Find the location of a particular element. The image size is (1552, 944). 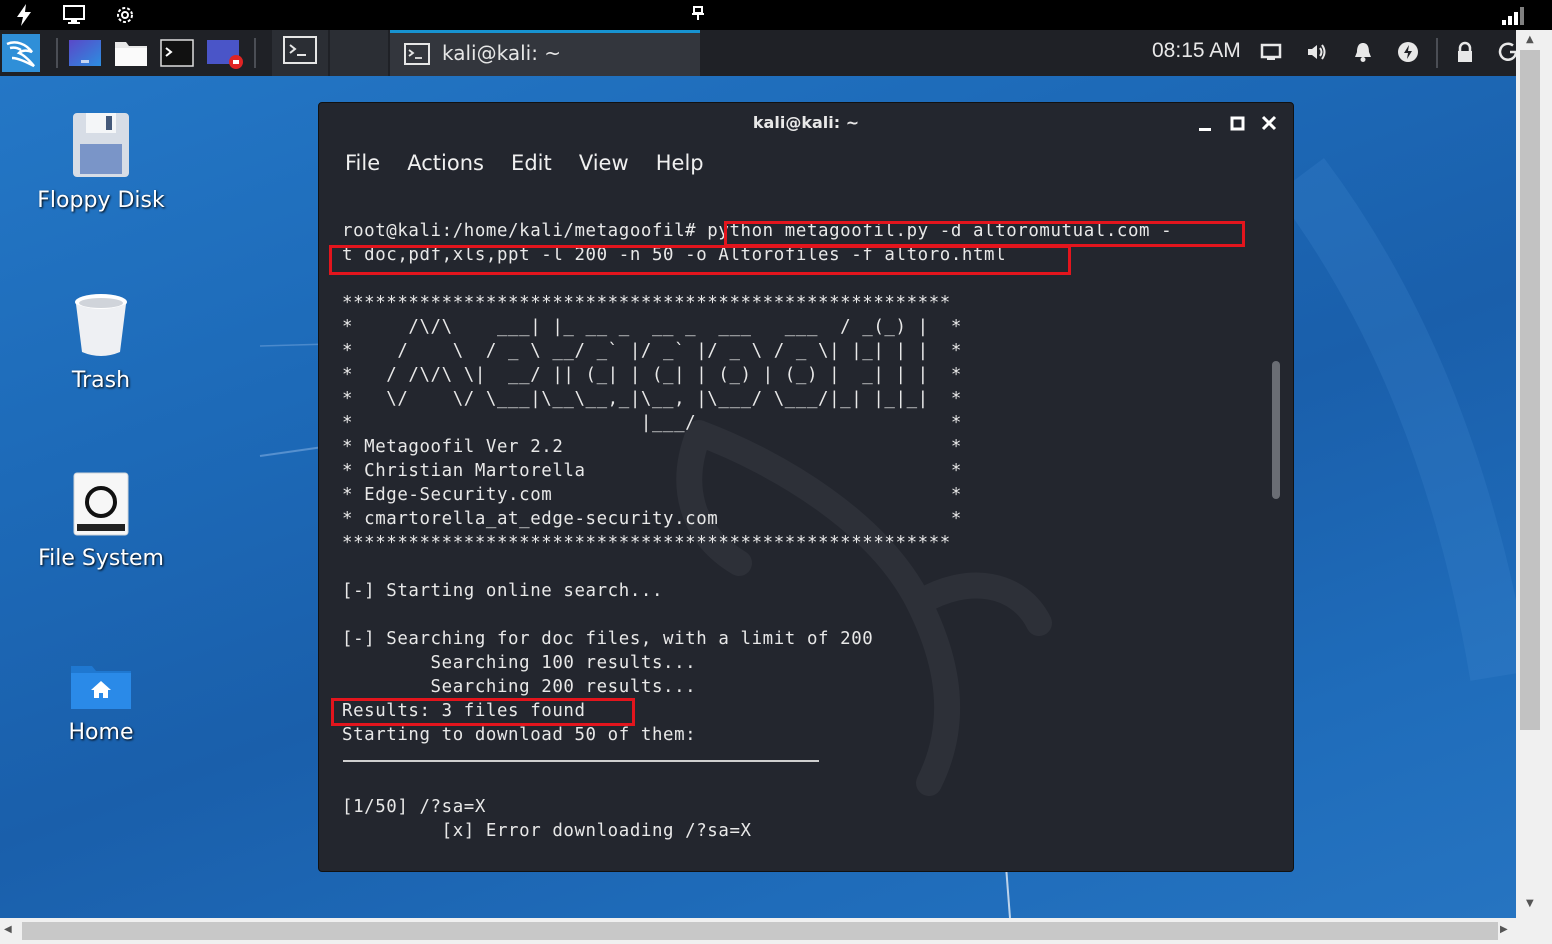

banner-email: * cmartorella_at_edge-security.com * is located at coordinates (652, 519).